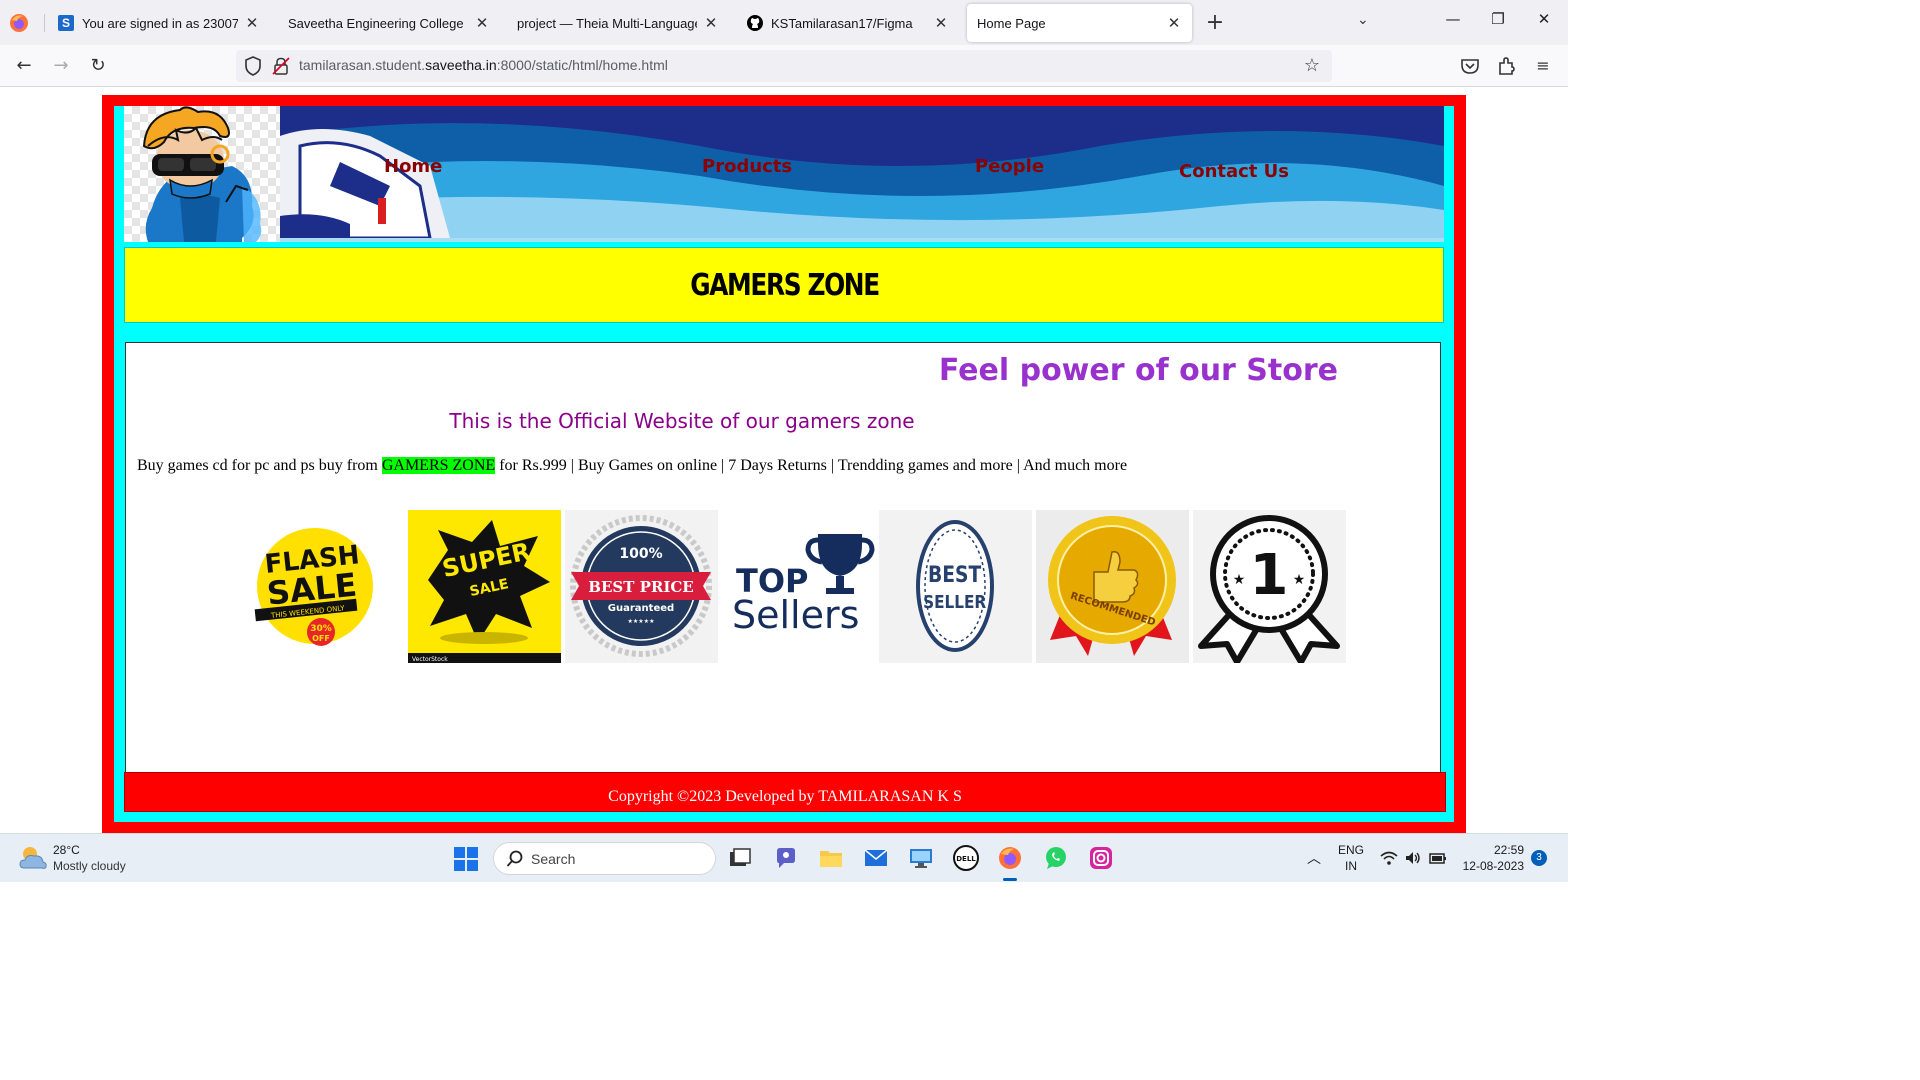 The height and width of the screenshot is (1080, 1920). What do you see at coordinates (430, 659) in the screenshot?
I see `svg-text: VectorStock` at bounding box center [430, 659].